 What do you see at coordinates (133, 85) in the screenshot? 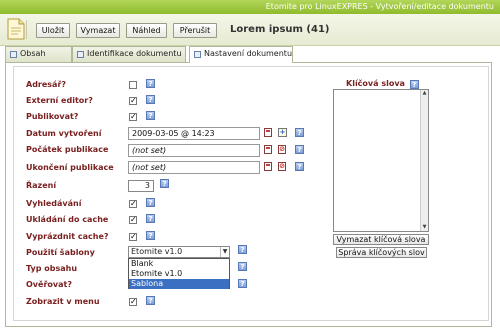
I see `folder-checkbox` at bounding box center [133, 85].